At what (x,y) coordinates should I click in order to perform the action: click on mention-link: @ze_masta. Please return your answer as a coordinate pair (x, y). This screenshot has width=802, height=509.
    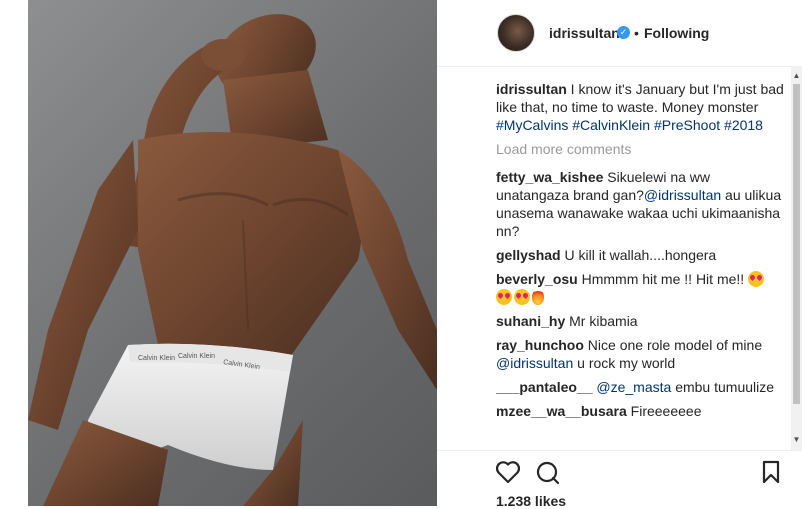
    Looking at the image, I should click on (633, 387).